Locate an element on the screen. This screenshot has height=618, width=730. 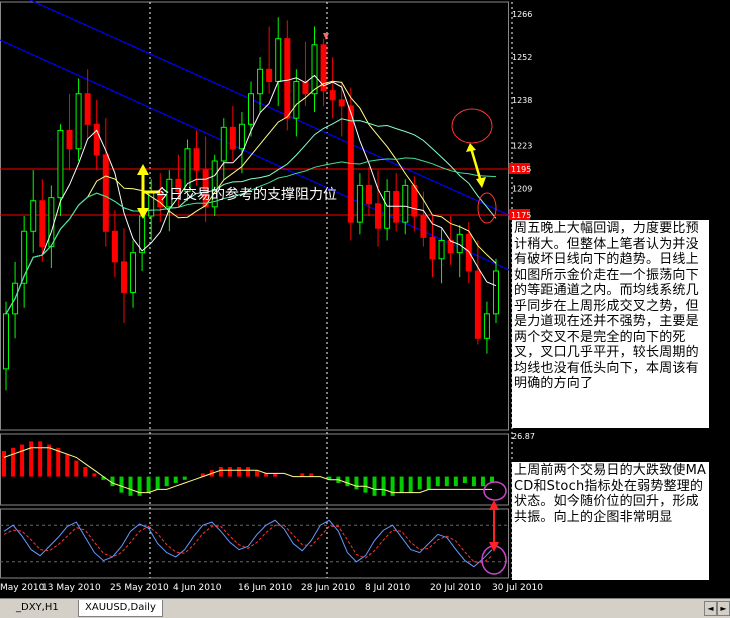
date-tick-label: 30 Jul 2010 is located at coordinates (517, 588).